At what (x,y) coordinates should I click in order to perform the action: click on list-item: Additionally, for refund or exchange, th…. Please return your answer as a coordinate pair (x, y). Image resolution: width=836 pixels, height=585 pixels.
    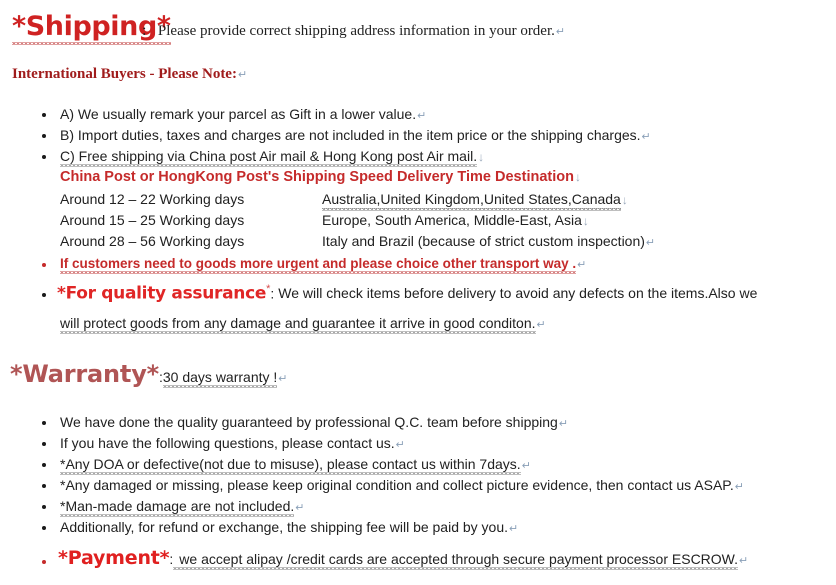
    Looking at the image, I should click on (289, 528).